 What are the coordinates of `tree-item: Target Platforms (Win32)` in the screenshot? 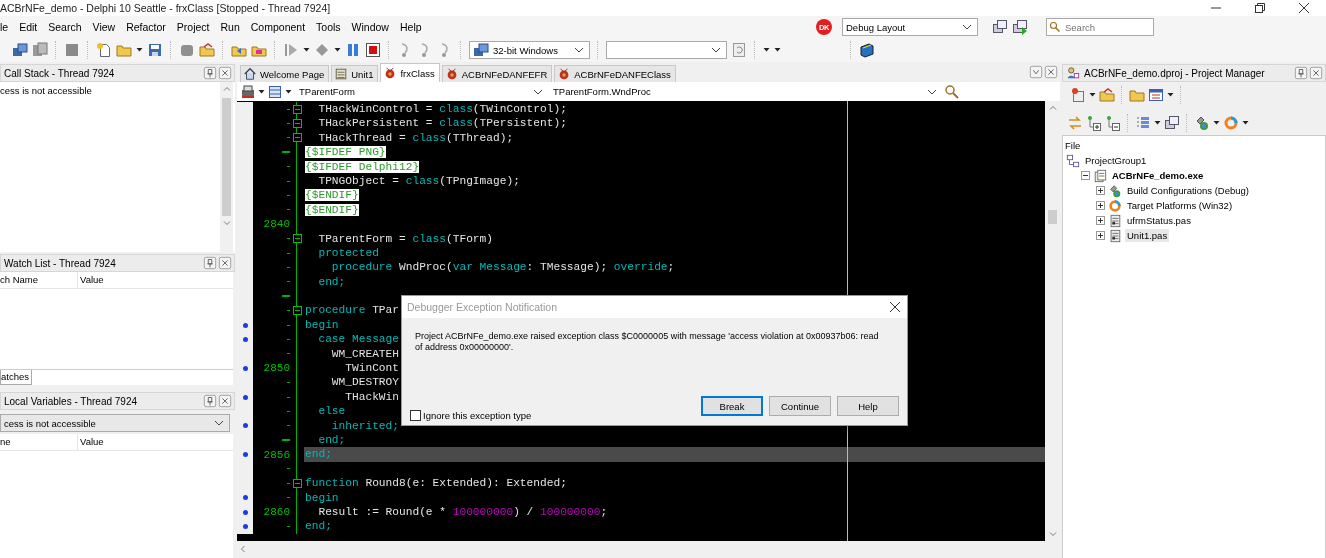 It's located at (1180, 205).